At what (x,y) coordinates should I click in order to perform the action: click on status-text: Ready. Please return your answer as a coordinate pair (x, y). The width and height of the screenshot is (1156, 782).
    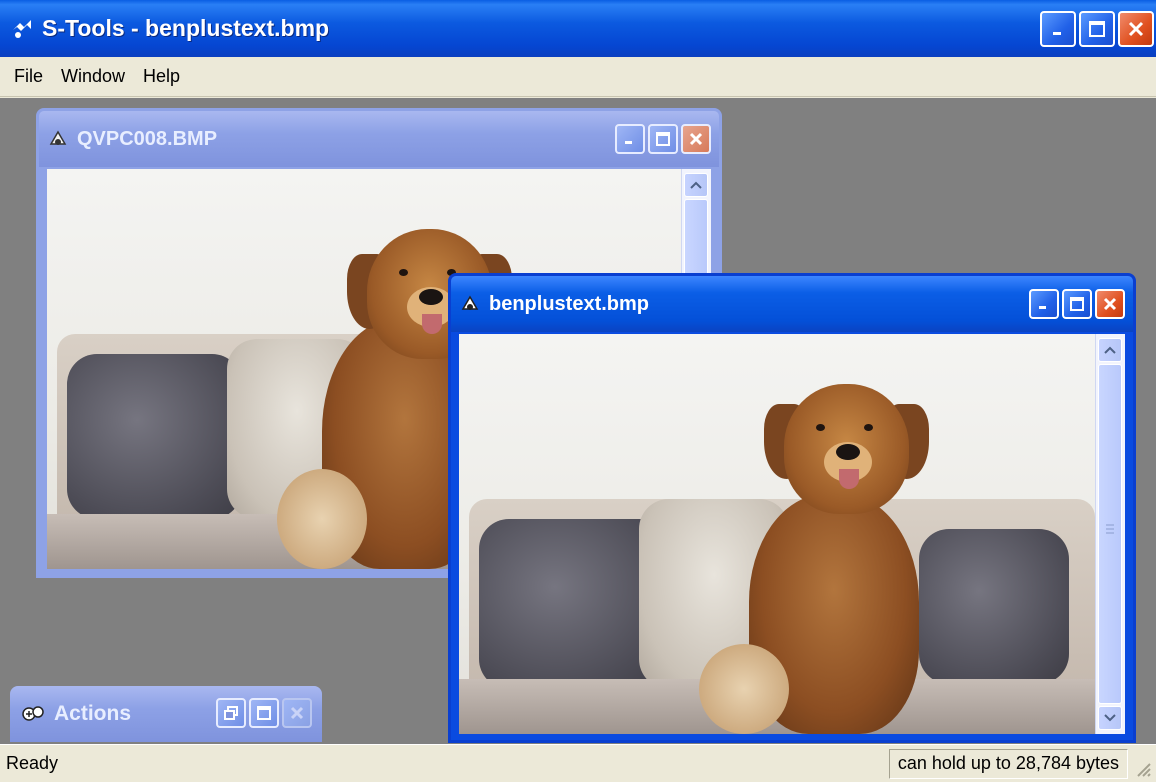
    Looking at the image, I should click on (32, 763).